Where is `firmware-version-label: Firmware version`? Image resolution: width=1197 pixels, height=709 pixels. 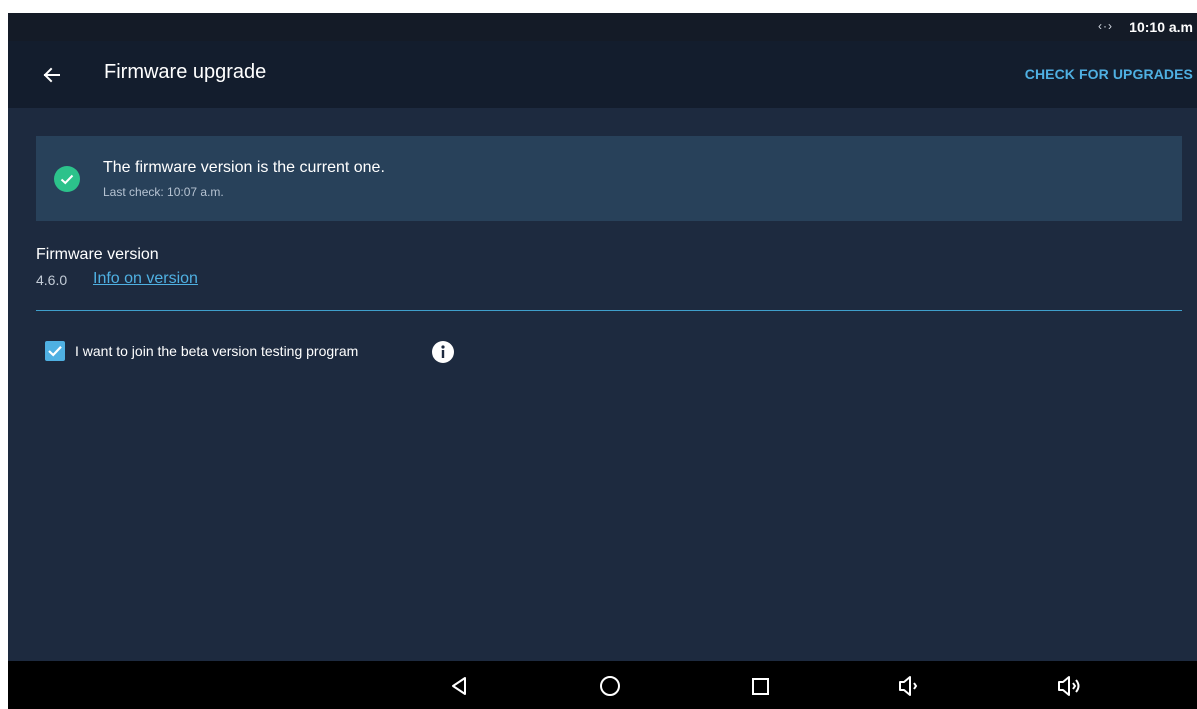
firmware-version-label: Firmware version is located at coordinates (97, 254).